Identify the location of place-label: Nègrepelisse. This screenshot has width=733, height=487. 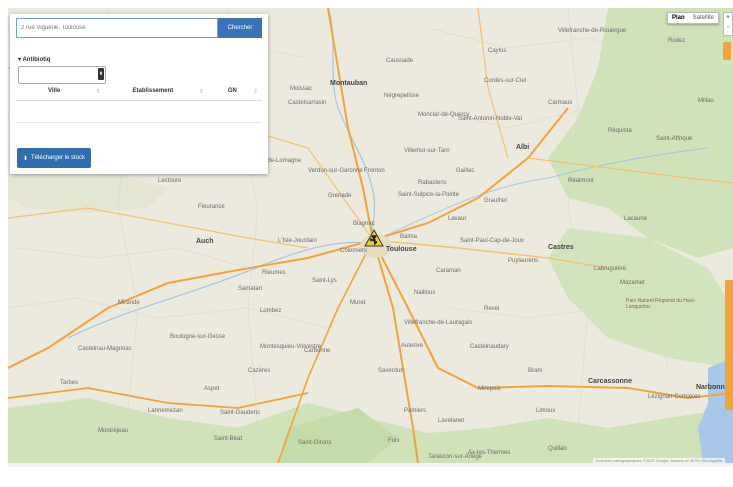
(402, 96).